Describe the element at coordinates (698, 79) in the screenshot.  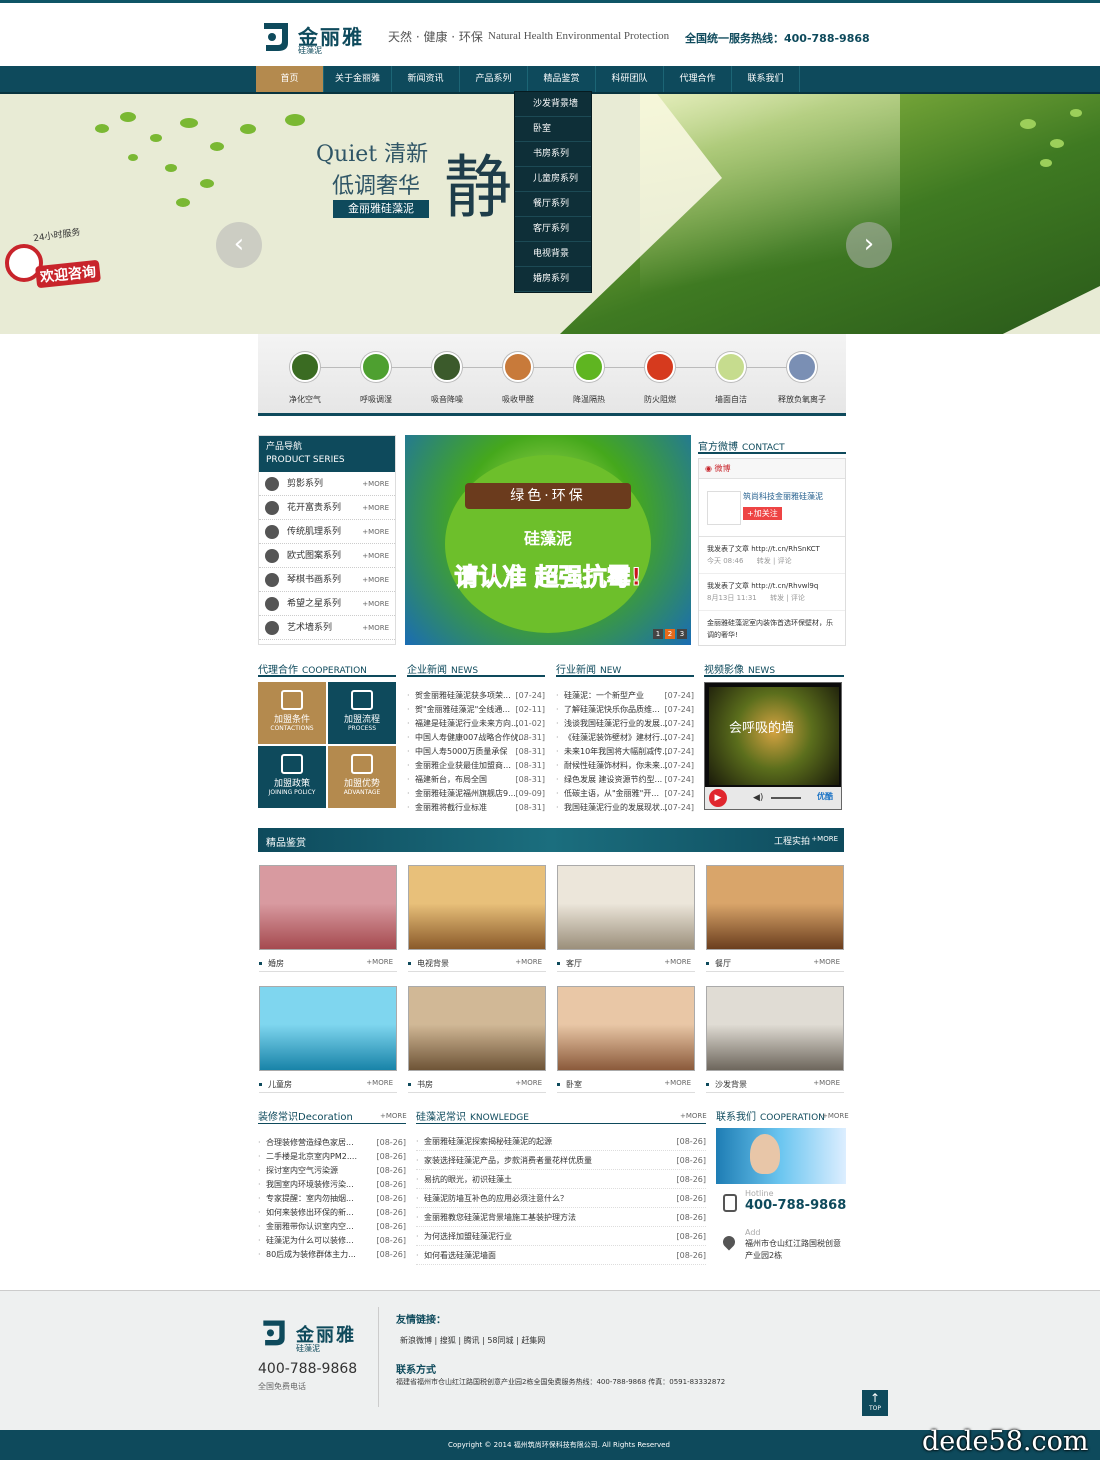
I see `nav-item-agency: 代理合作` at that location.